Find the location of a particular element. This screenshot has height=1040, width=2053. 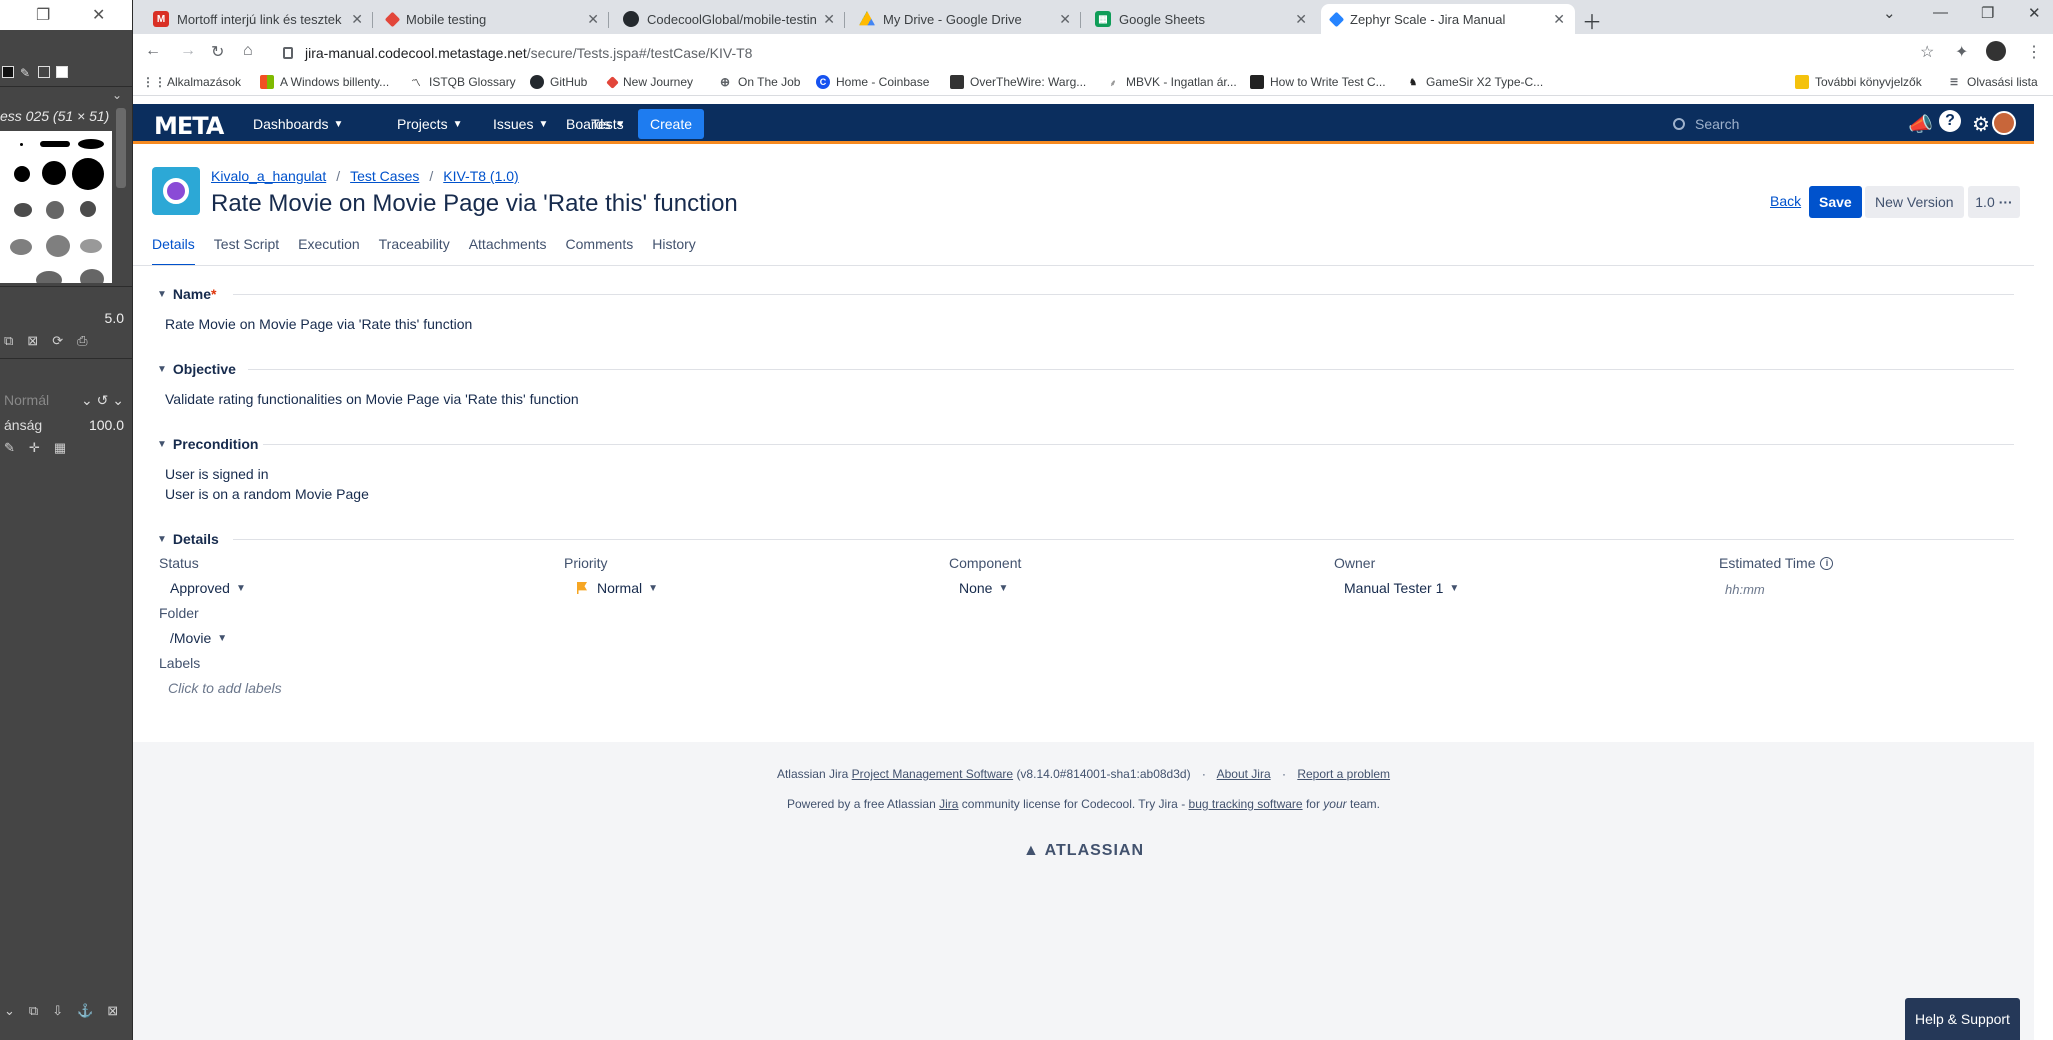

create-button: Create is located at coordinates (671, 124).